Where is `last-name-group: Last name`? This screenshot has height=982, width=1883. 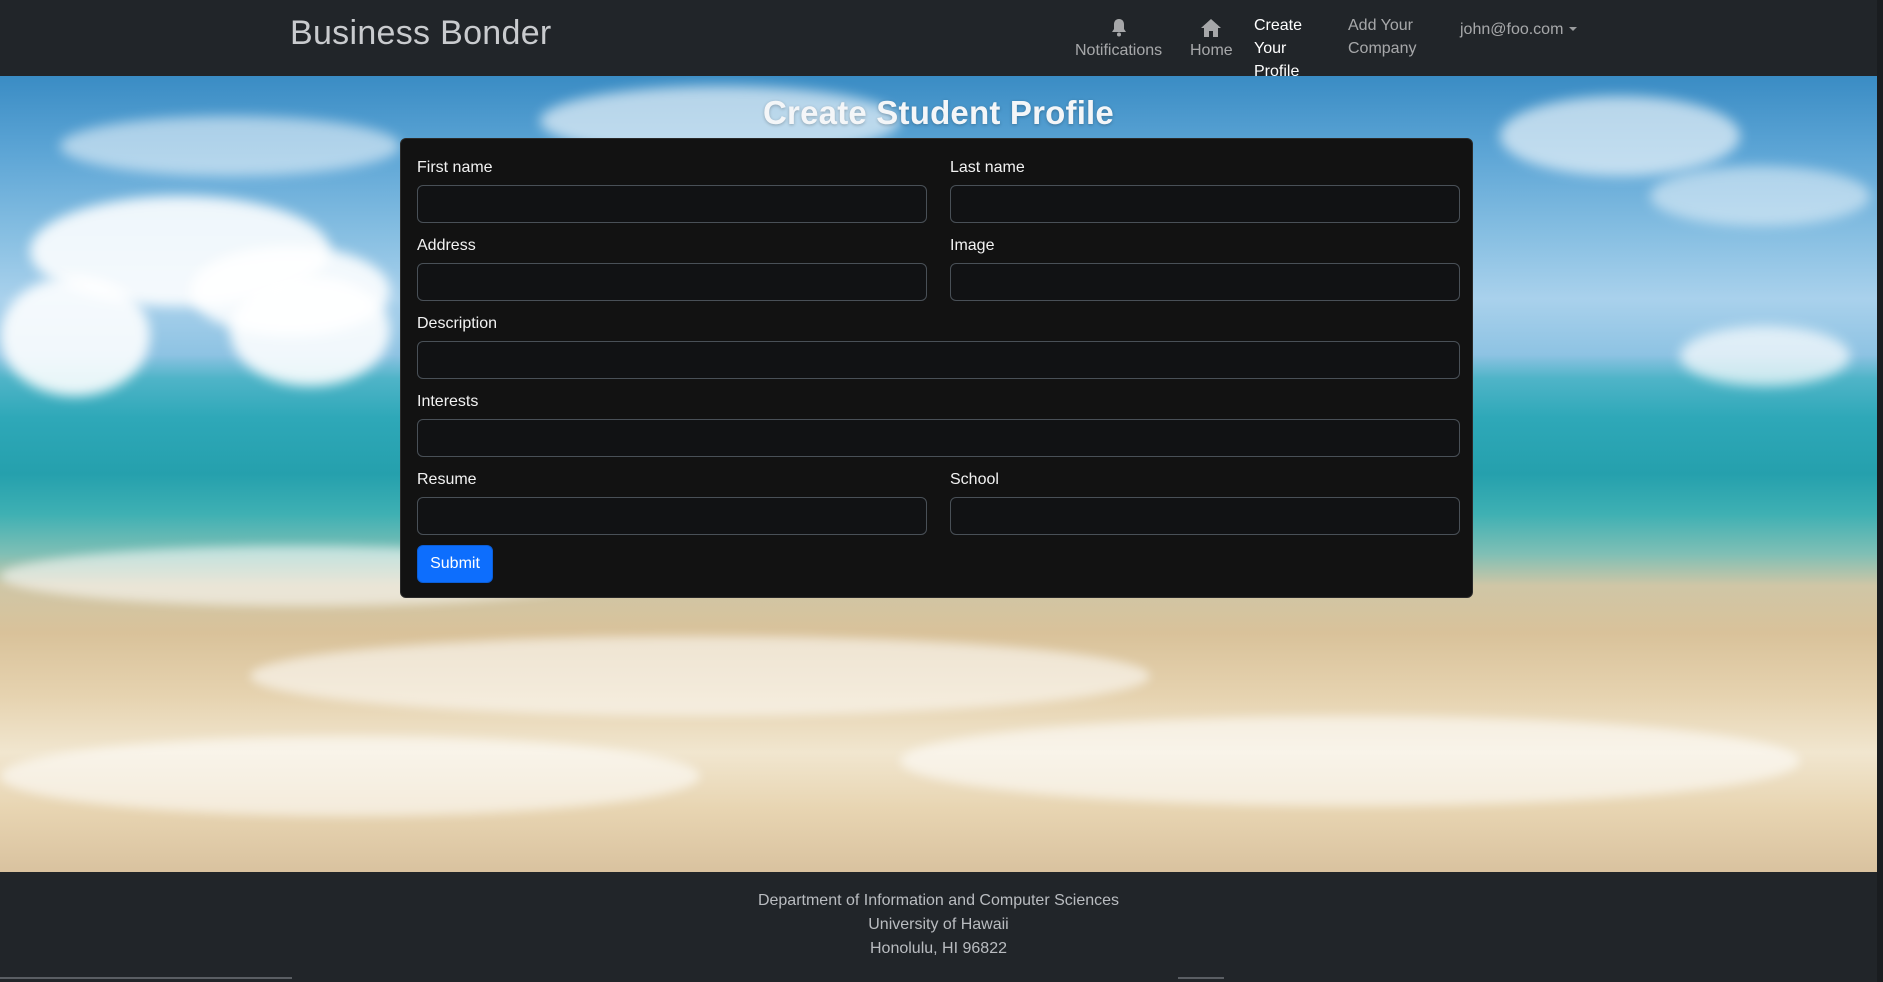
last-name-group: Last name is located at coordinates (1205, 191).